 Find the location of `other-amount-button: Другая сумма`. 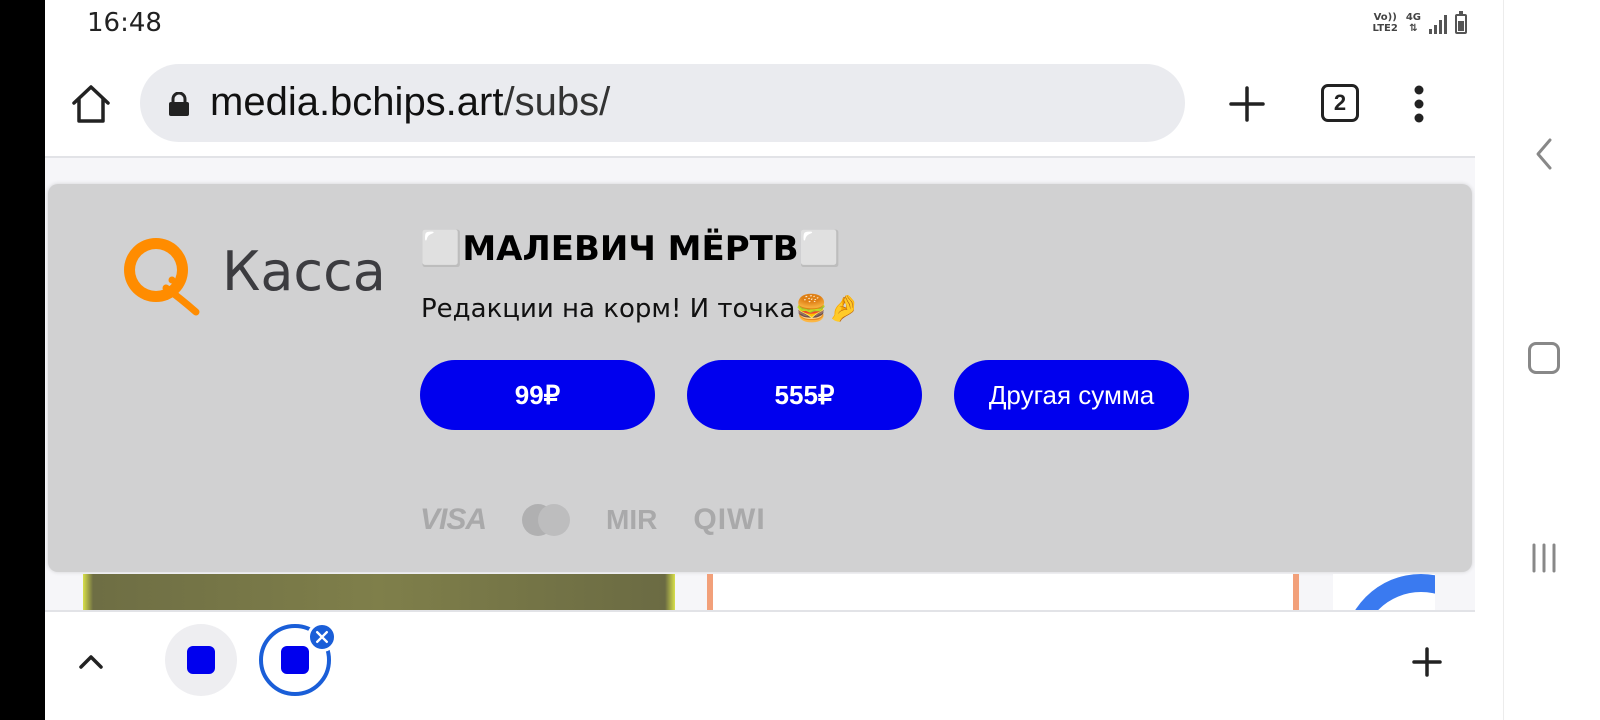

other-amount-button: Другая сумма is located at coordinates (1071, 395).